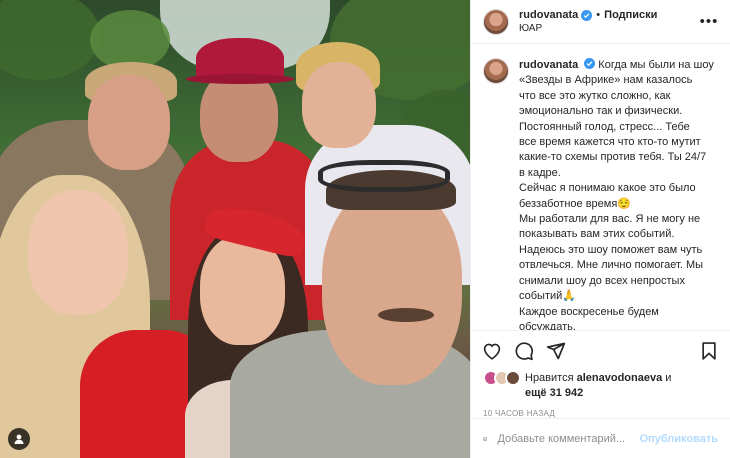 The width and height of the screenshot is (730, 458). I want to click on author-username: rudovanata, so click(548, 15).